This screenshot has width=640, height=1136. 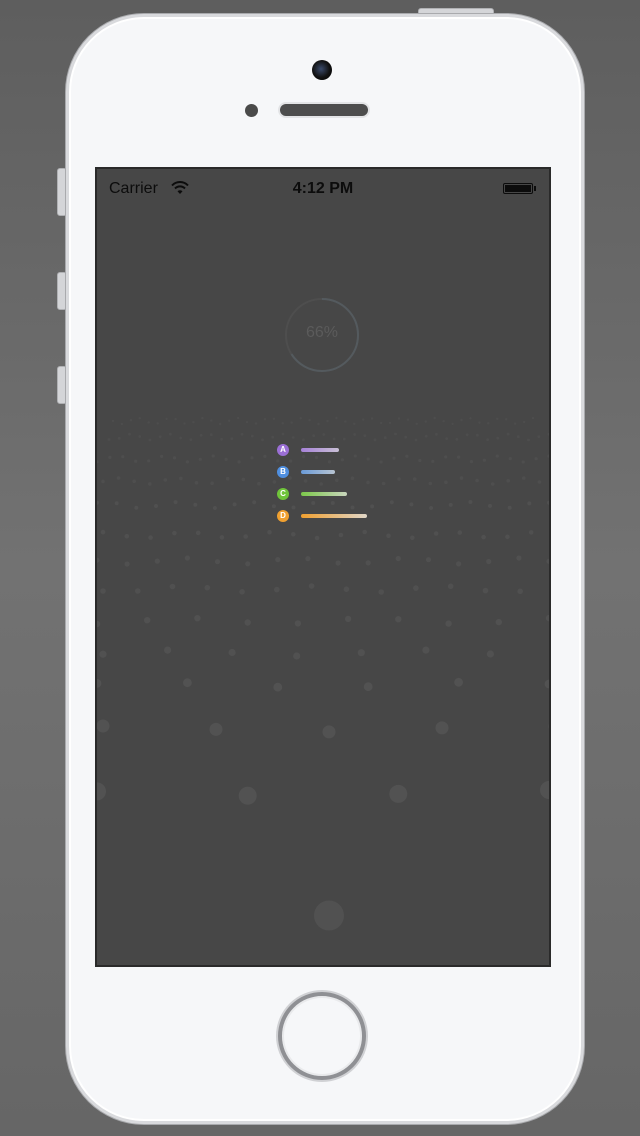 I want to click on choice-b: B, so click(x=337, y=472).